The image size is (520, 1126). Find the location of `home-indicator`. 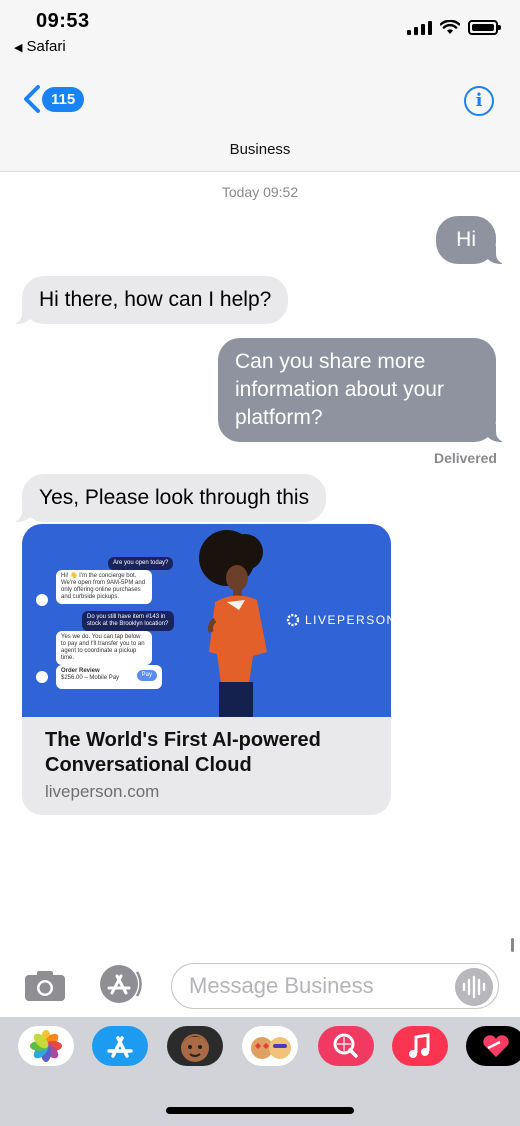

home-indicator is located at coordinates (260, 1110).